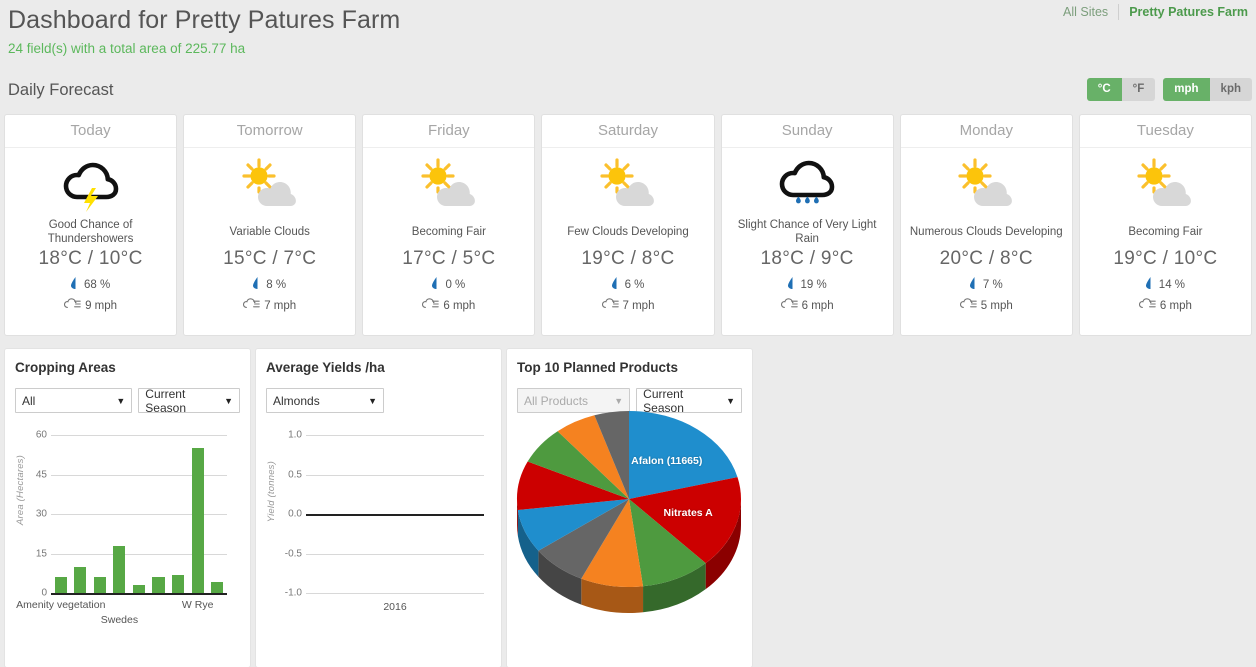 The image size is (1256, 667). I want to click on site-navigation: All Sites Pretty Patures Farm, so click(1151, 12).